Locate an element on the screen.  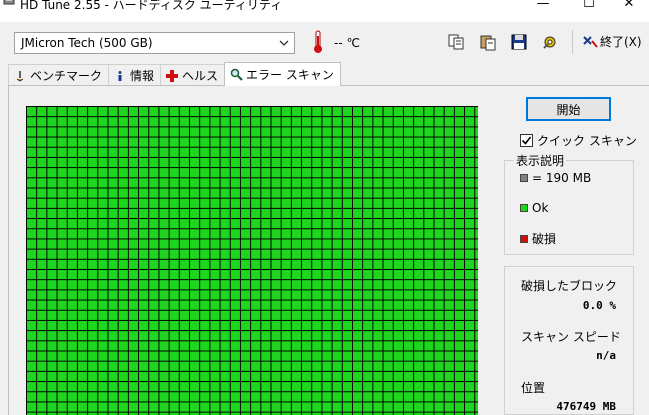
quick-scan-checkbox is located at coordinates (526, 140).